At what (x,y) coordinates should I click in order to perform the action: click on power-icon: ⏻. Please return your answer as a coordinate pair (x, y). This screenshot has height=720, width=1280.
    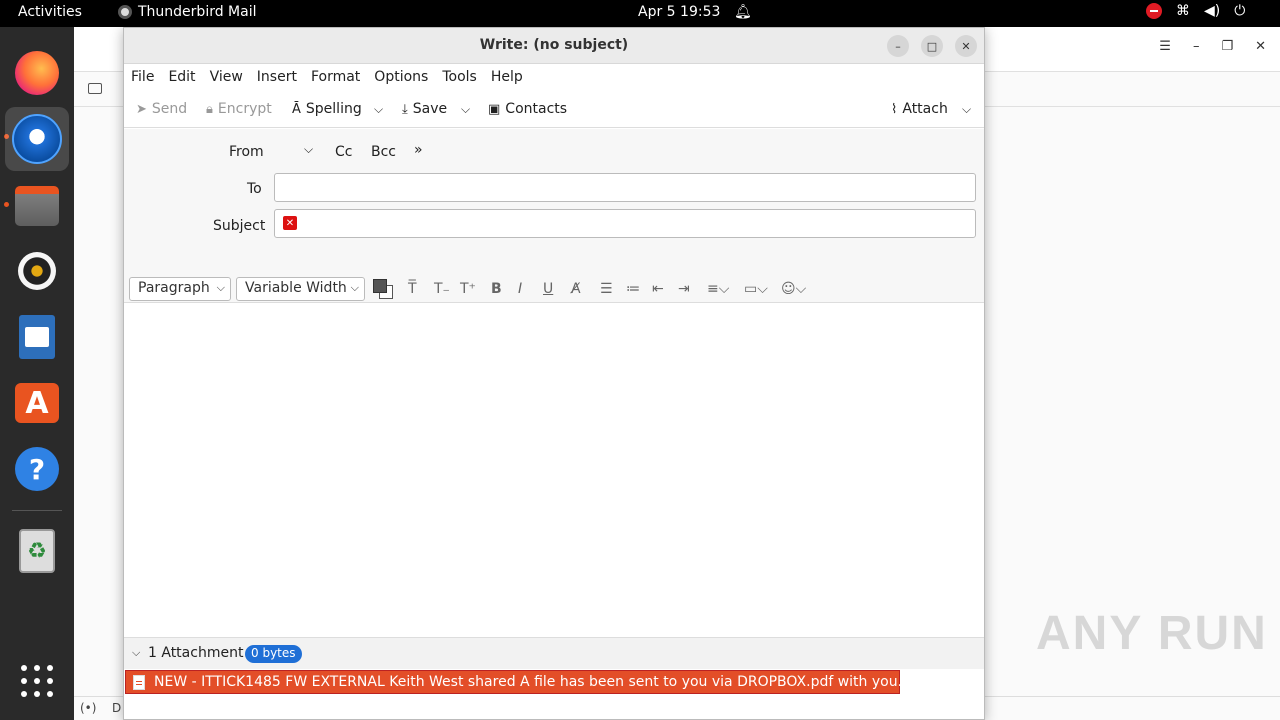
    Looking at the image, I should click on (1240, 11).